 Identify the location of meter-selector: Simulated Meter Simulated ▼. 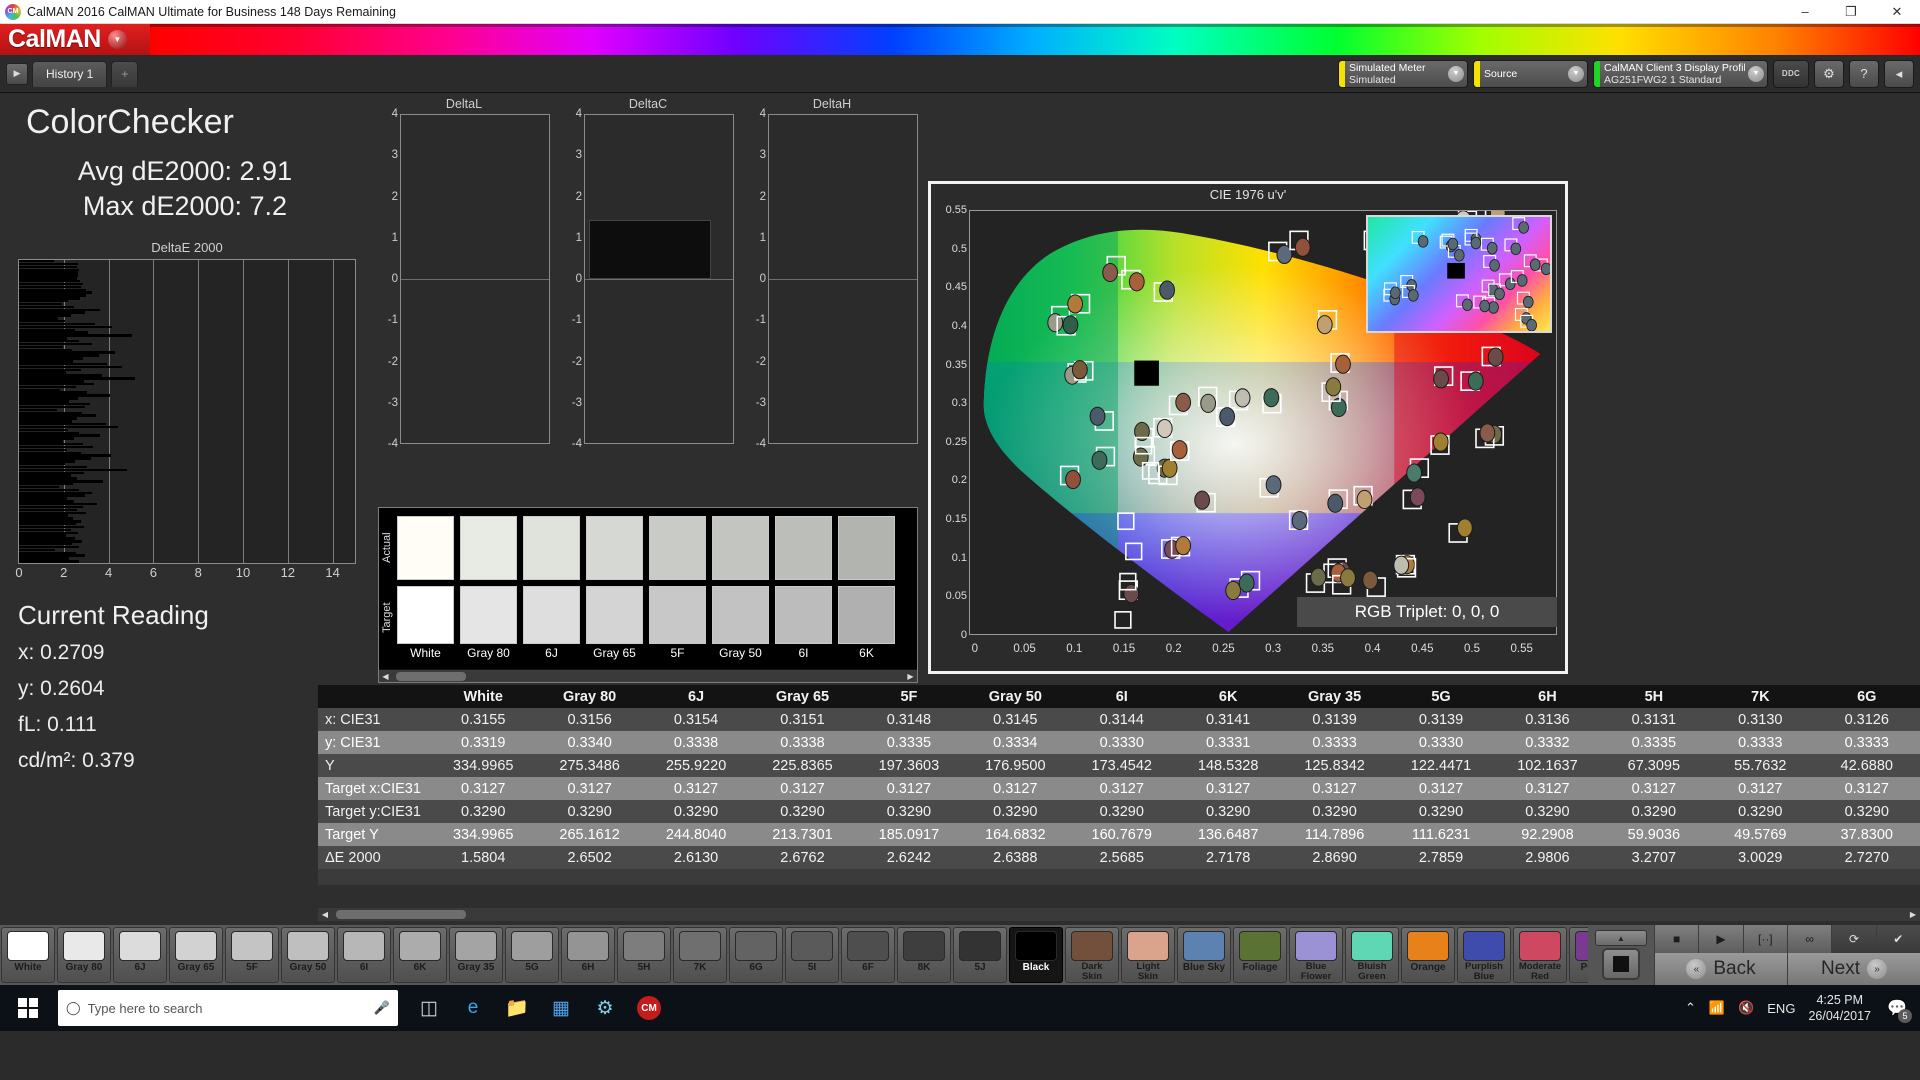
(1403, 73).